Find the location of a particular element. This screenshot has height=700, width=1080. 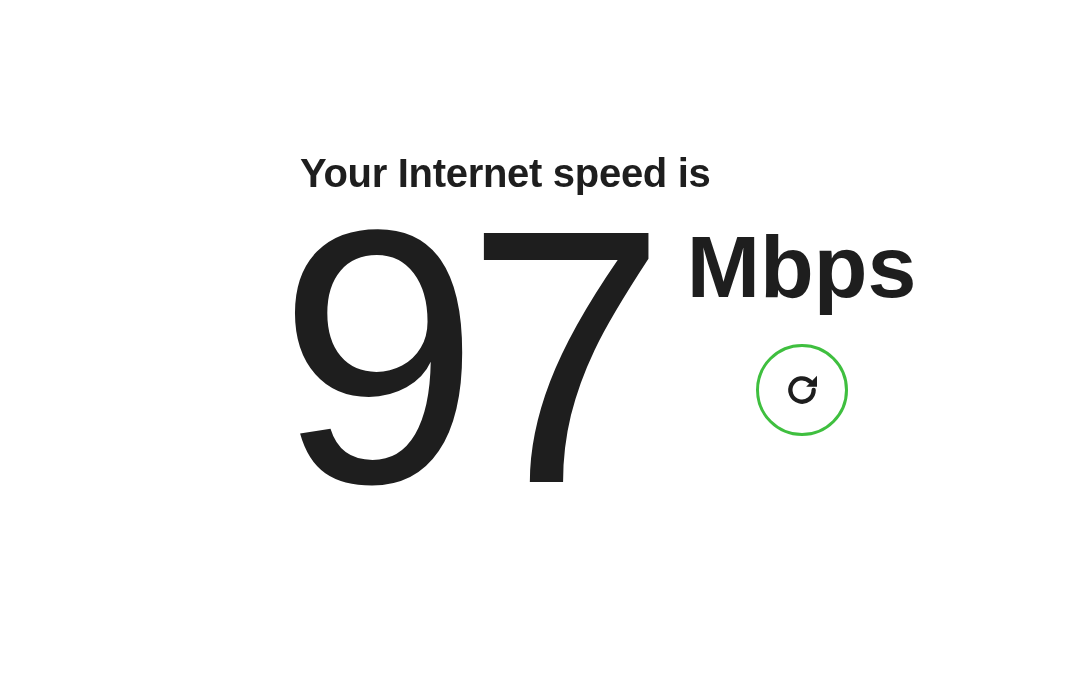

speed-heading: Your Internet speed is is located at coordinates (505, 173).